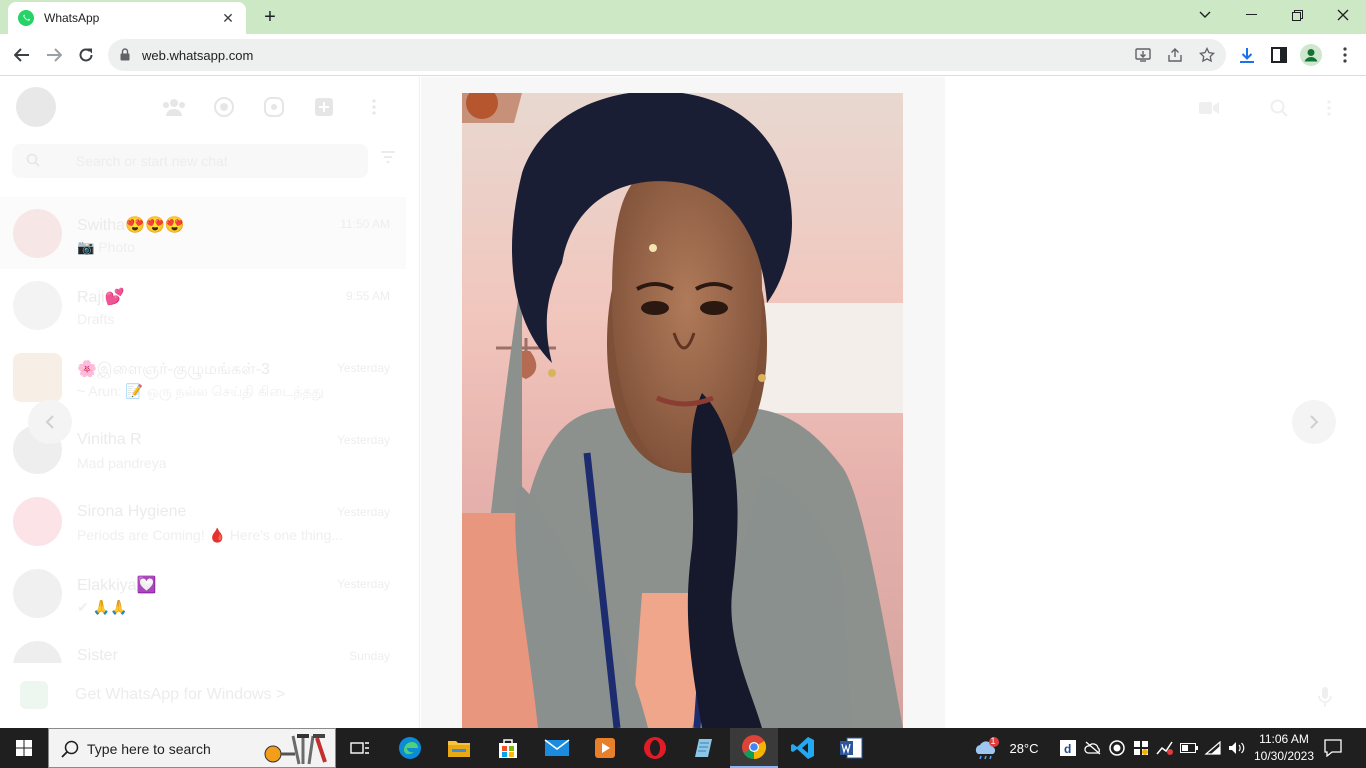 This screenshot has height=768, width=1366. Describe the element at coordinates (131, 225) in the screenshot. I see `chat-name: Switha😍😍😍` at that location.